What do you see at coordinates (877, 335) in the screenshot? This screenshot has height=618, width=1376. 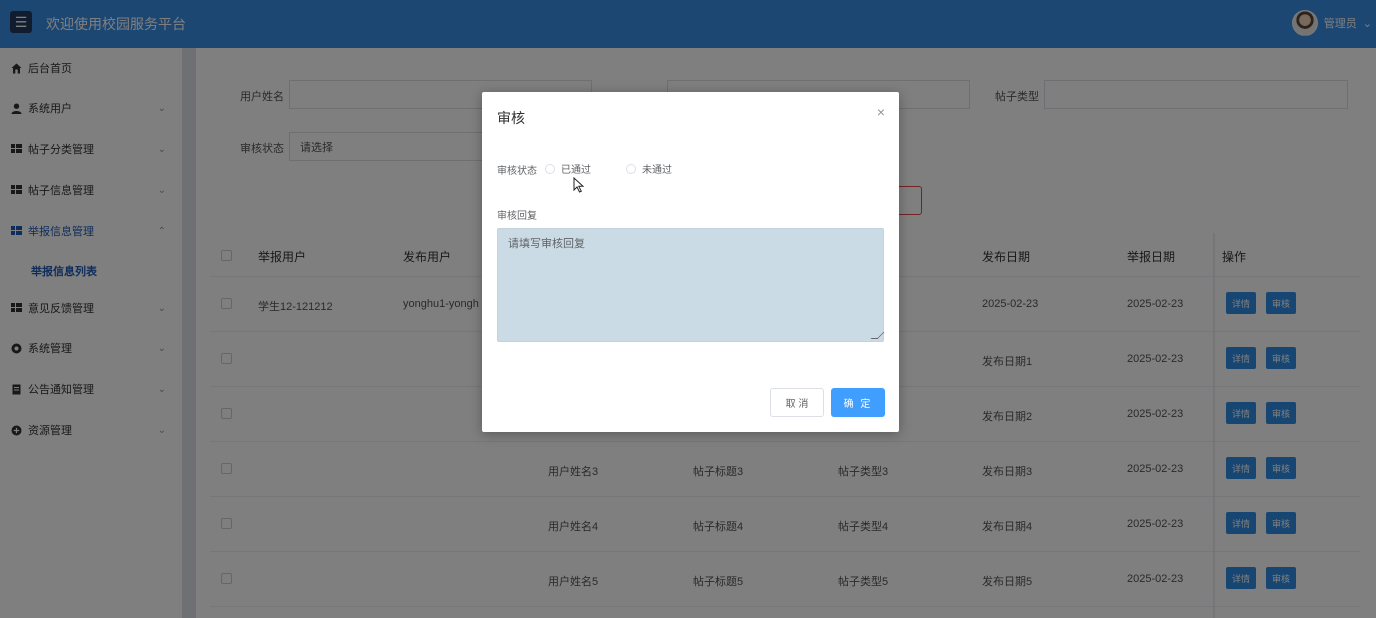 I see `resize-handle-icon` at bounding box center [877, 335].